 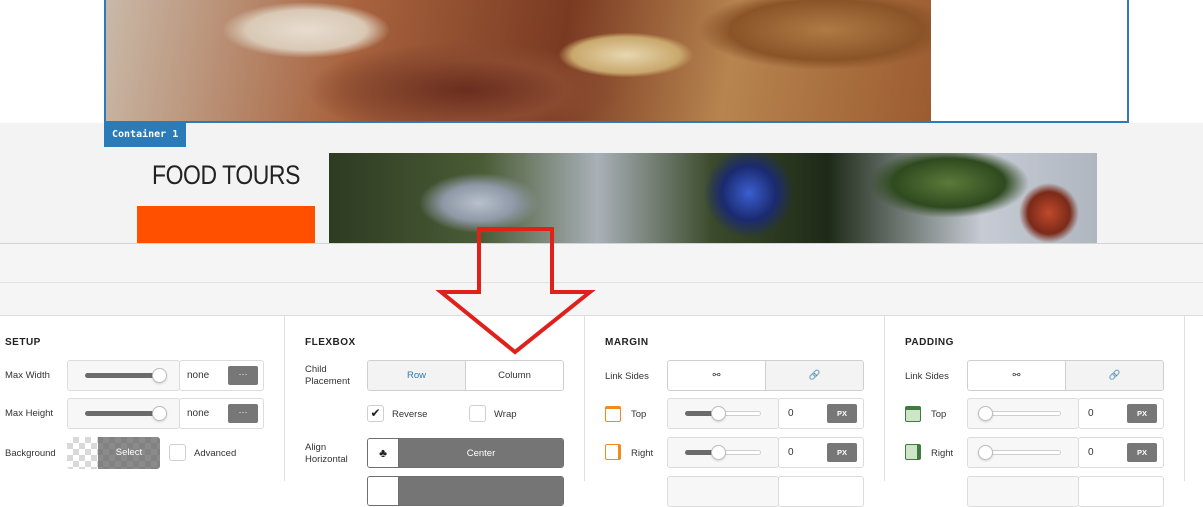 What do you see at coordinates (842, 452) in the screenshot?
I see `margin-right-unit-button: PX` at bounding box center [842, 452].